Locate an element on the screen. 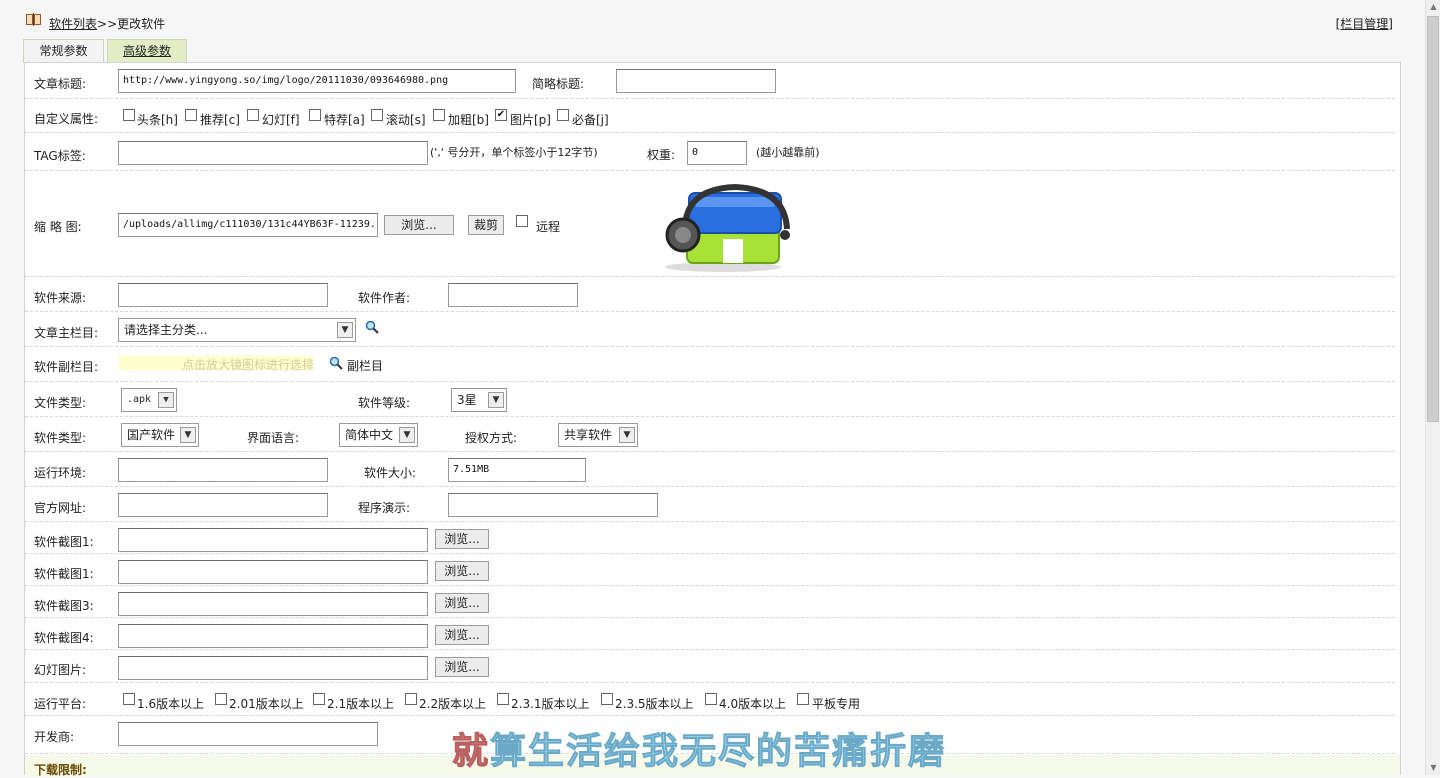 The height and width of the screenshot is (778, 1440). remote-checkbox is located at coordinates (522, 221).